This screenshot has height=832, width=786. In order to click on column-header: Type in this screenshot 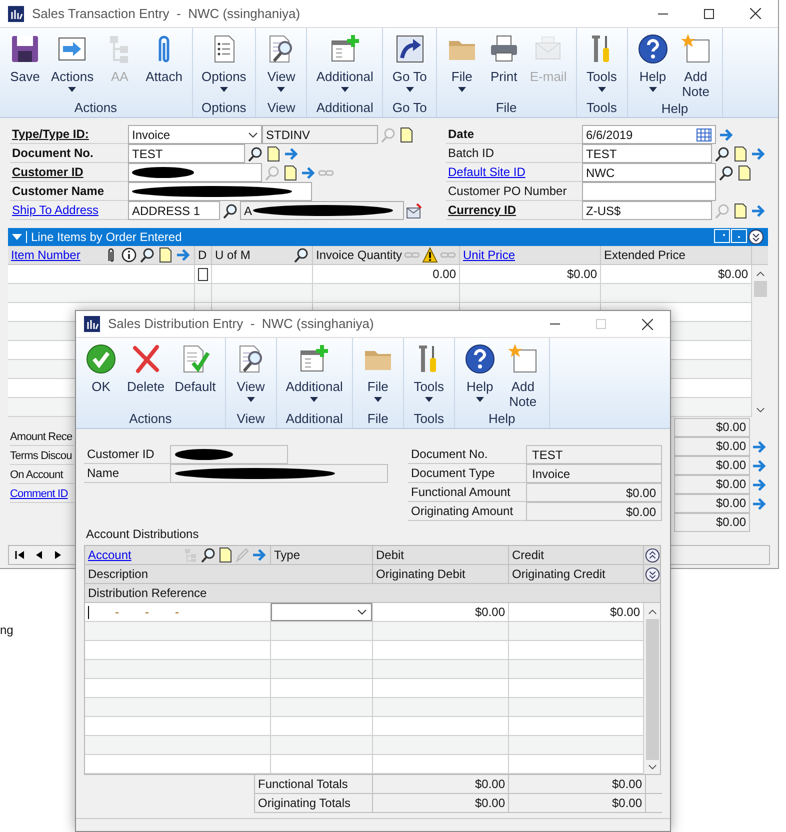, I will do `click(287, 555)`.